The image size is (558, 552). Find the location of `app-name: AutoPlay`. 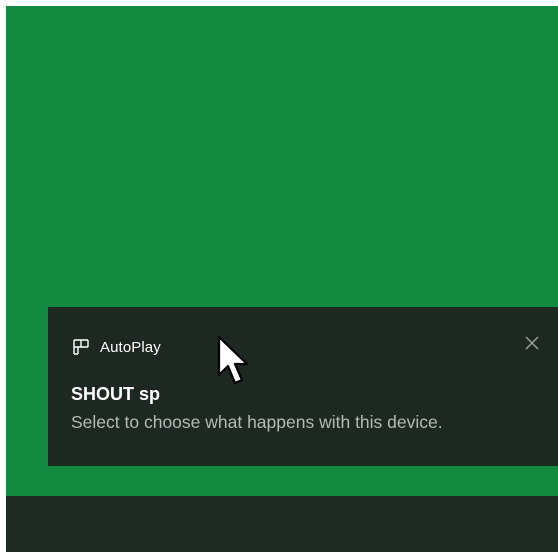

app-name: AutoPlay is located at coordinates (130, 347).